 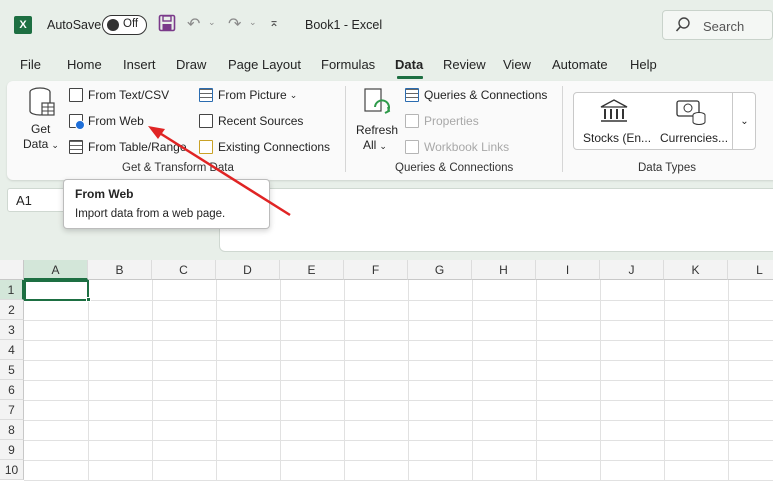 What do you see at coordinates (206, 121) in the screenshot?
I see `recent-sources-icon` at bounding box center [206, 121].